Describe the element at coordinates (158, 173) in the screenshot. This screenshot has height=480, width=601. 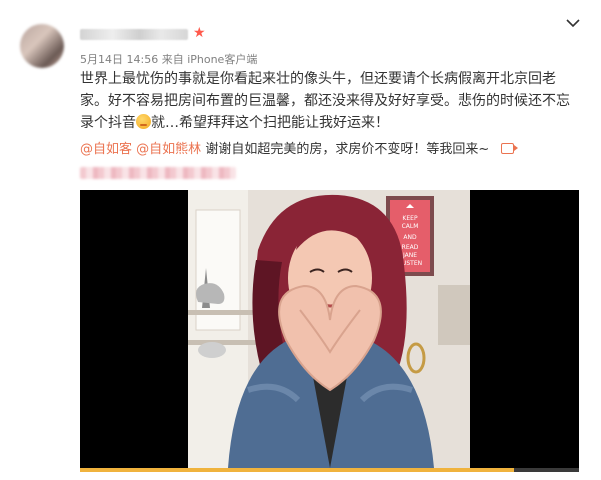
I see `blurred-link` at that location.